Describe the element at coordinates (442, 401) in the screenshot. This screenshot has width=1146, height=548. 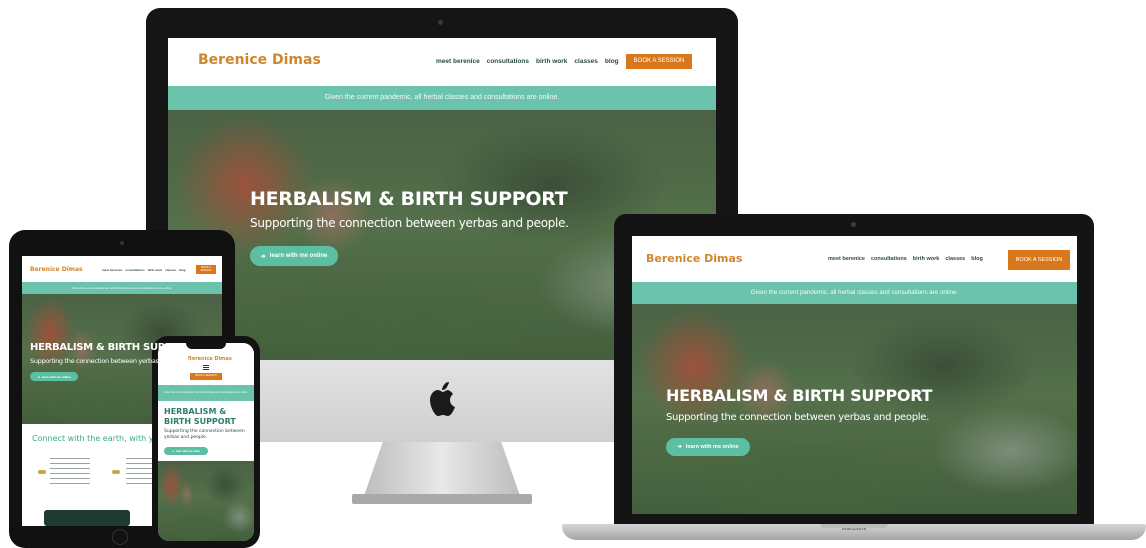
I see `apple-logo-icon` at that location.